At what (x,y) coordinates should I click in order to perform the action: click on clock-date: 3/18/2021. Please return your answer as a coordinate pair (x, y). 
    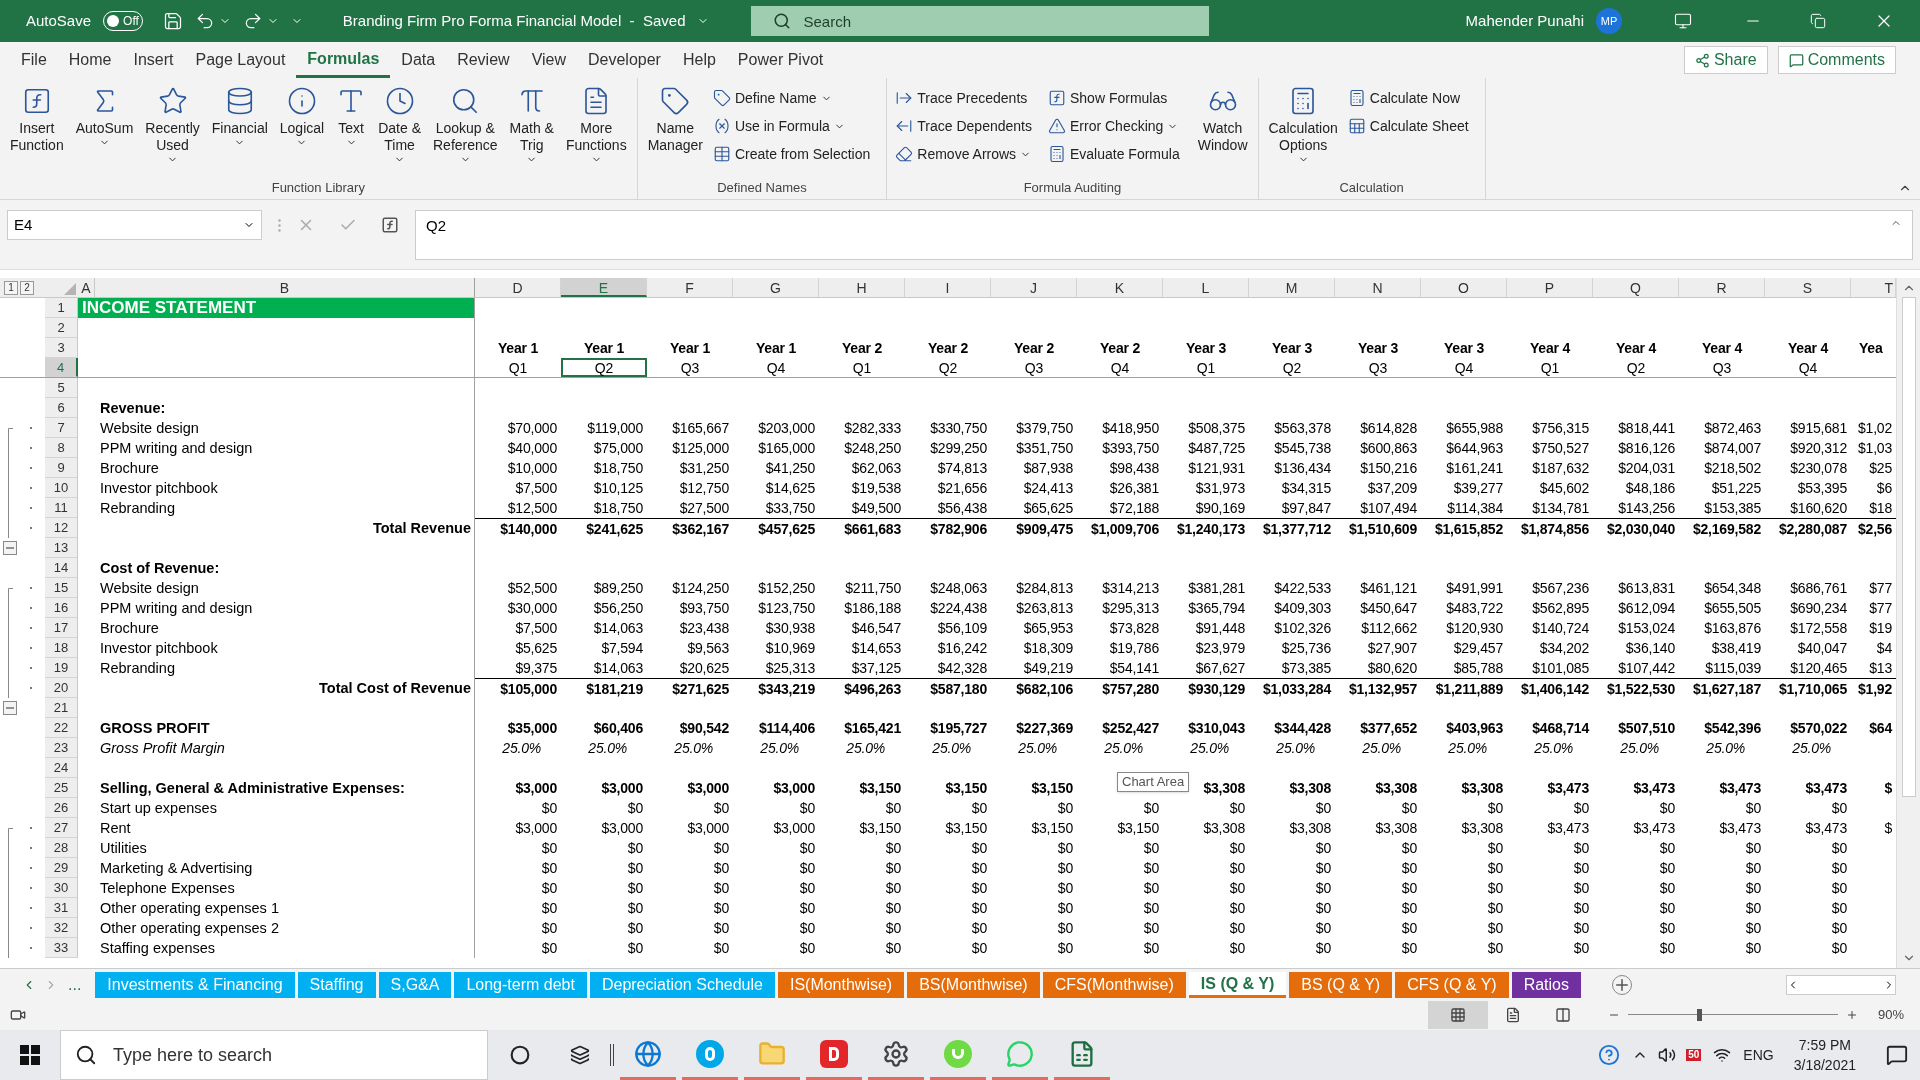
    Looking at the image, I should click on (1824, 1065).